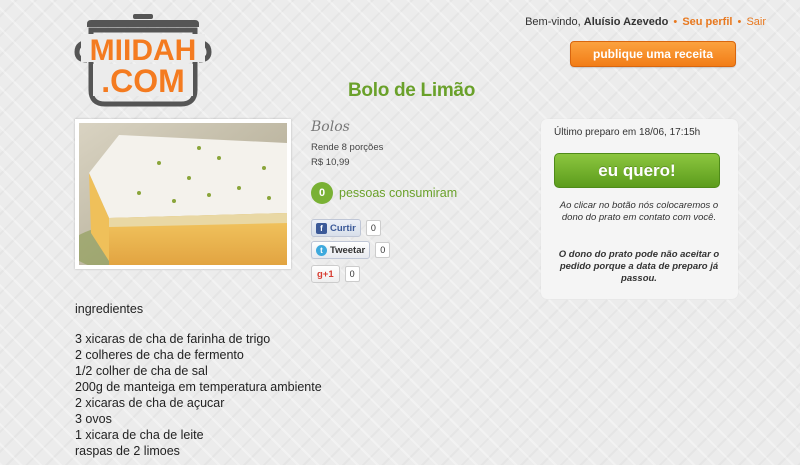 The height and width of the screenshot is (465, 800). I want to click on google-plus-icon: g+1, so click(325, 274).